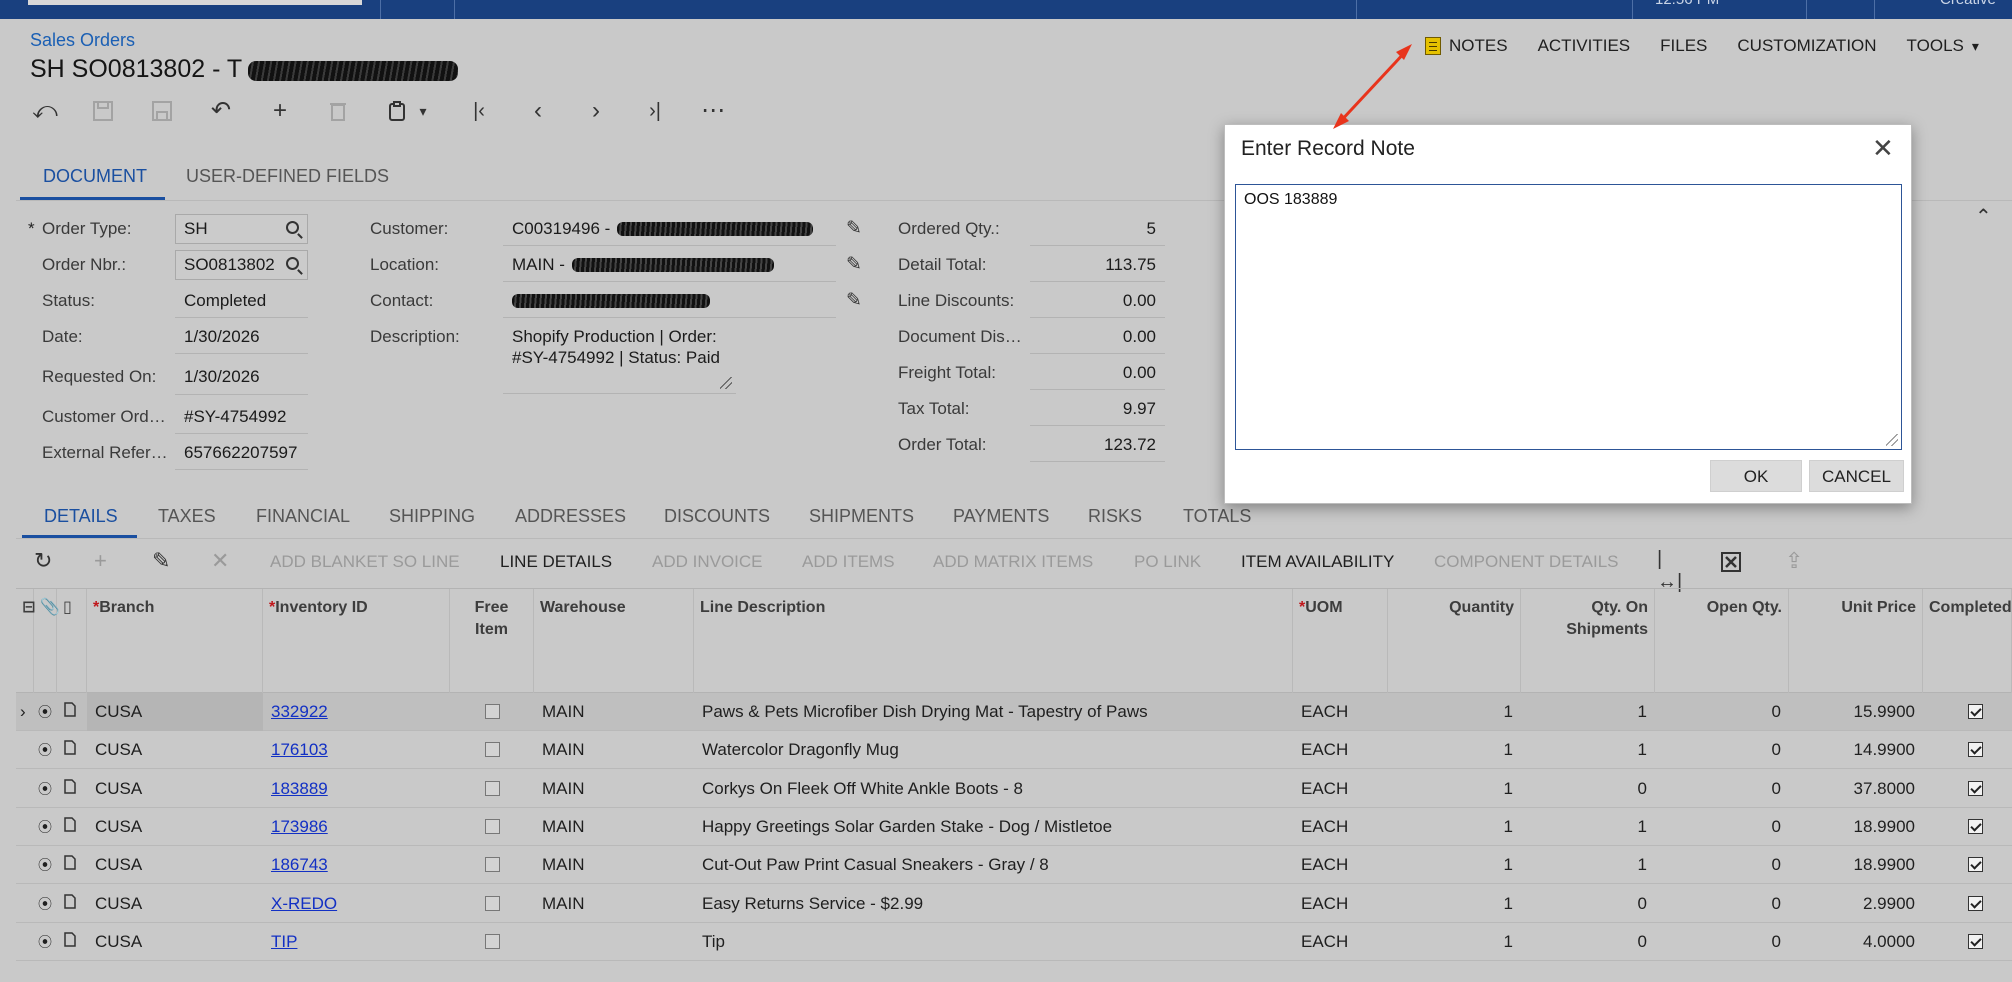 The image size is (2012, 982). What do you see at coordinates (479, 111) in the screenshot?
I see `first-record-icon: |‹` at bounding box center [479, 111].